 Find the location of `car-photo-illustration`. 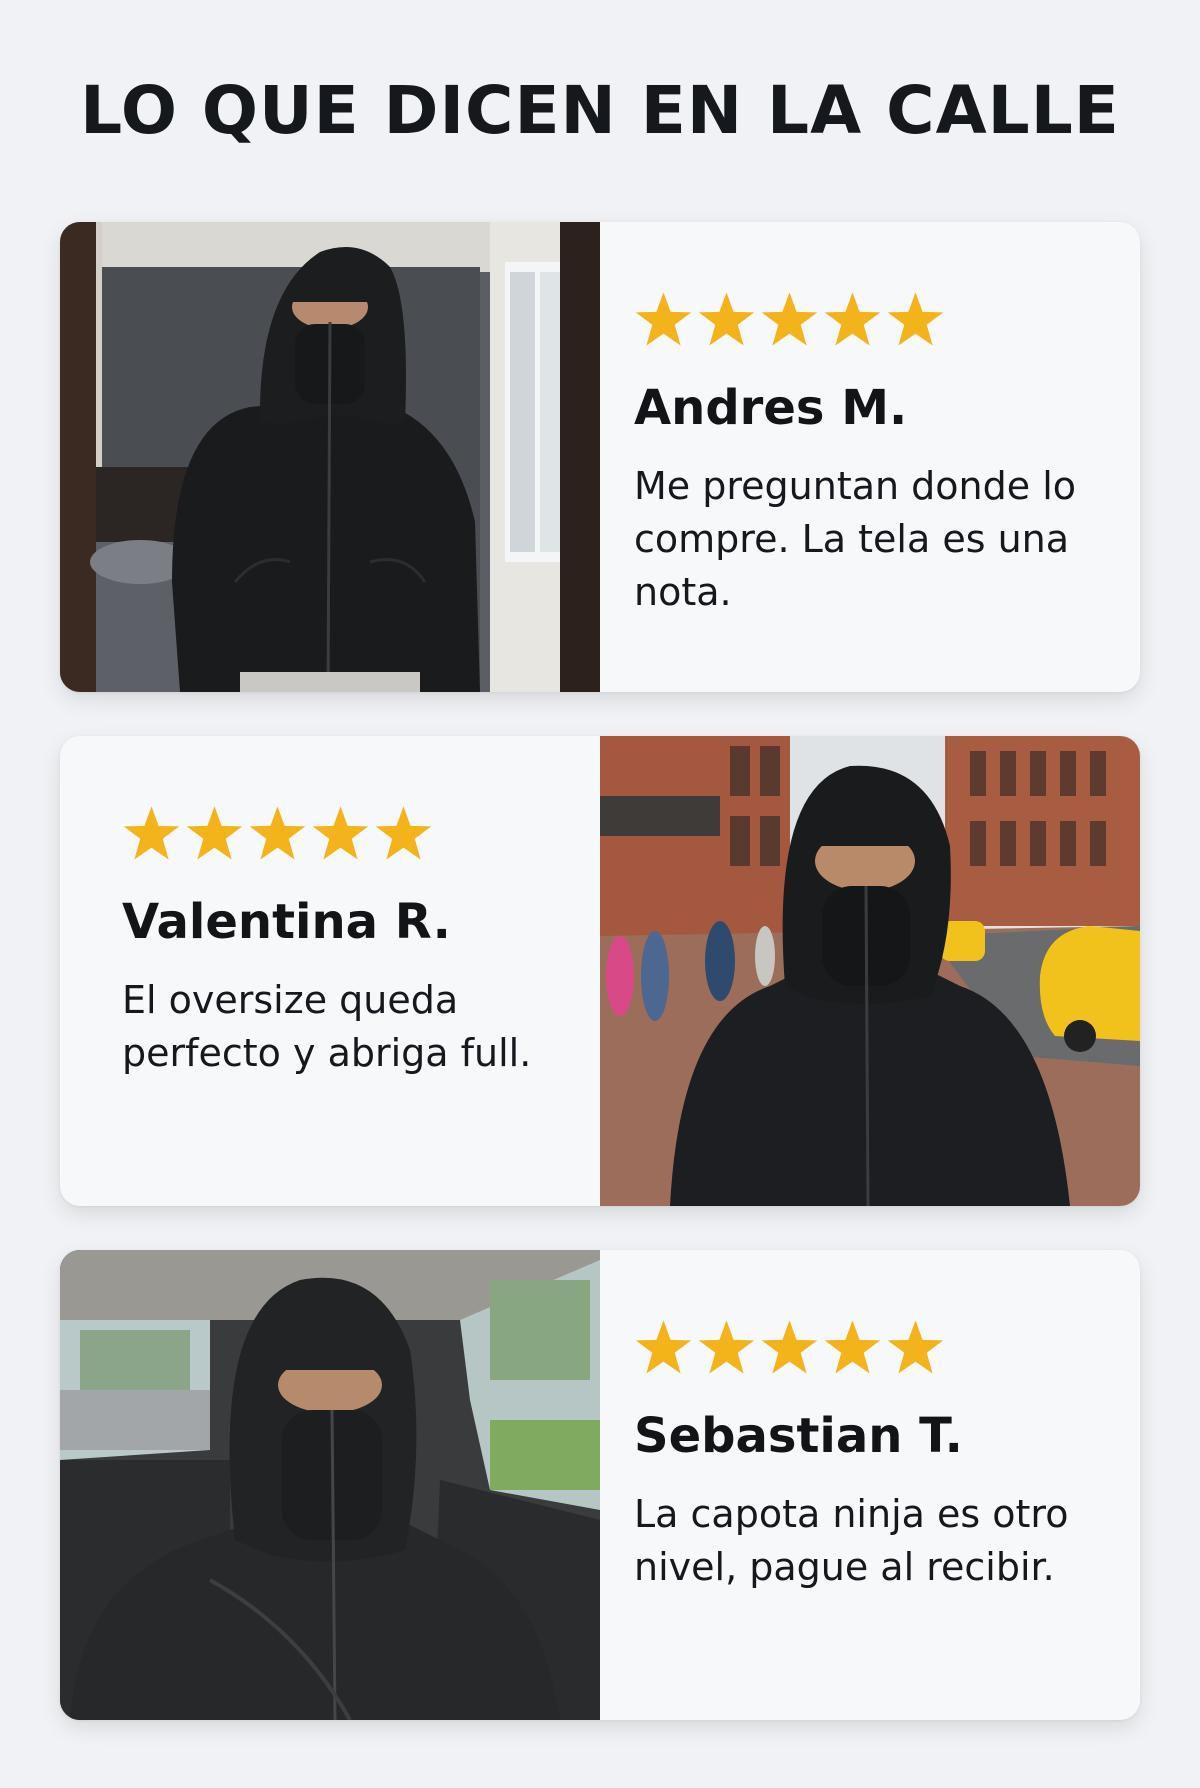

car-photo-illustration is located at coordinates (330, 1485).